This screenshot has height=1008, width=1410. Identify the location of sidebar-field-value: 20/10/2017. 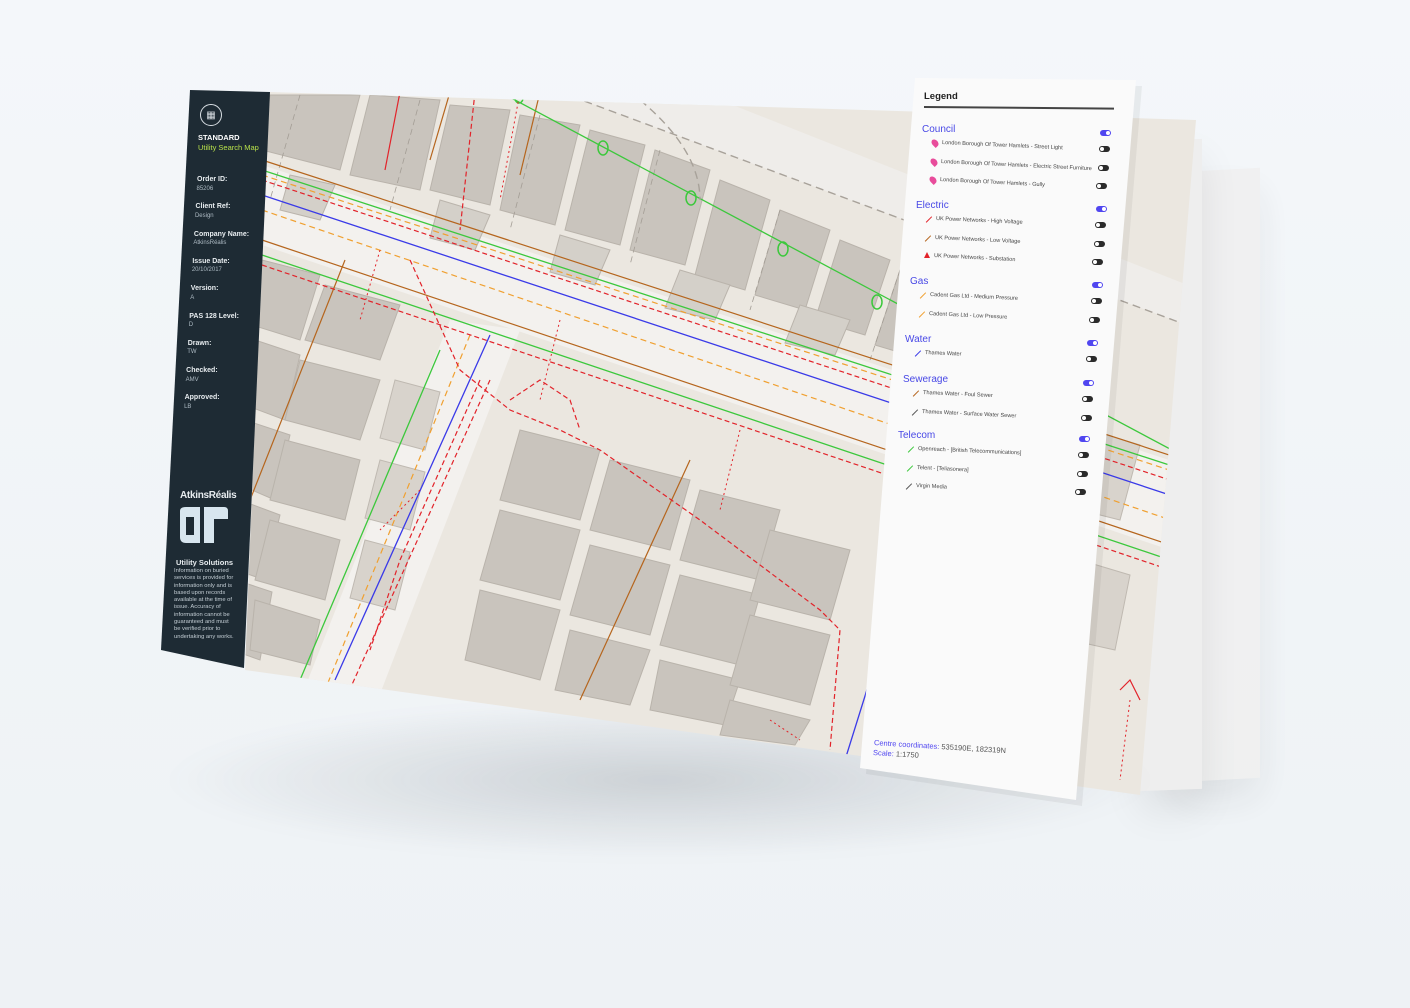
(206, 270).